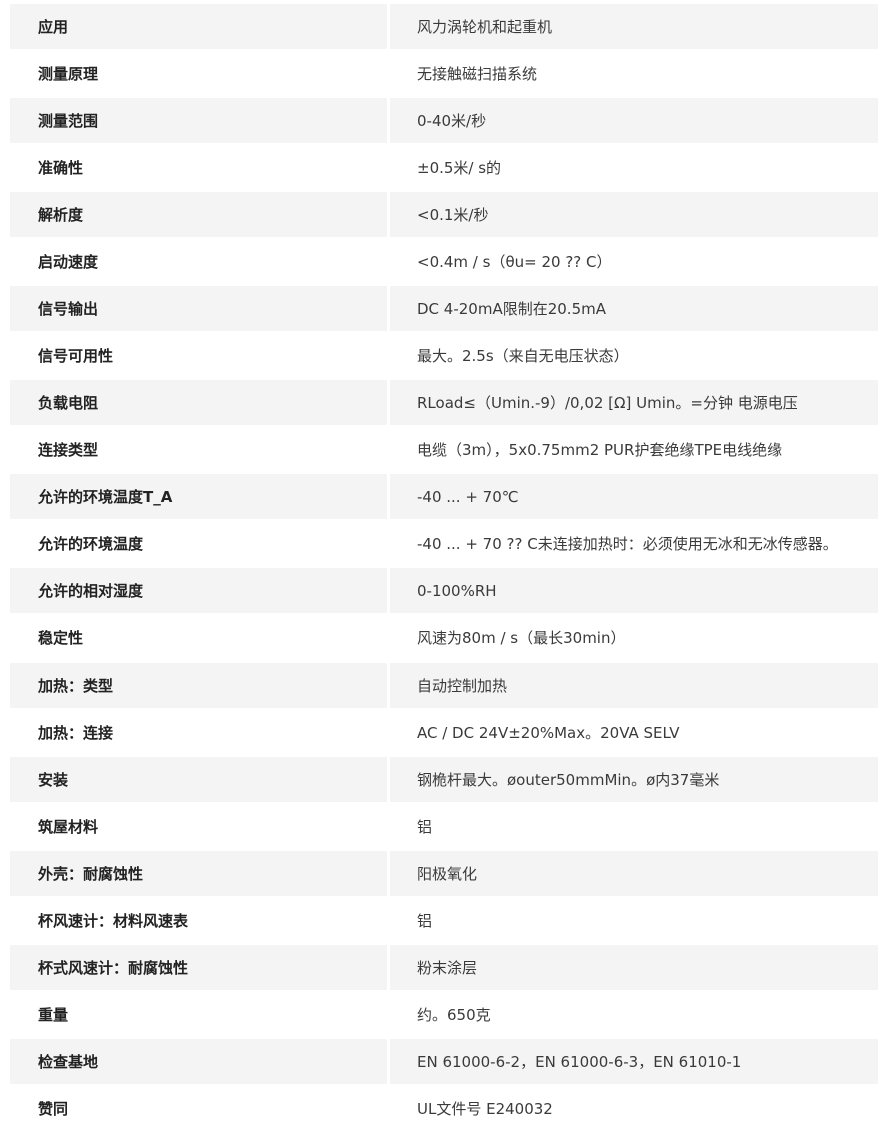  What do you see at coordinates (198, 1061) in the screenshot?
I see `row-label: 检查基地` at bounding box center [198, 1061].